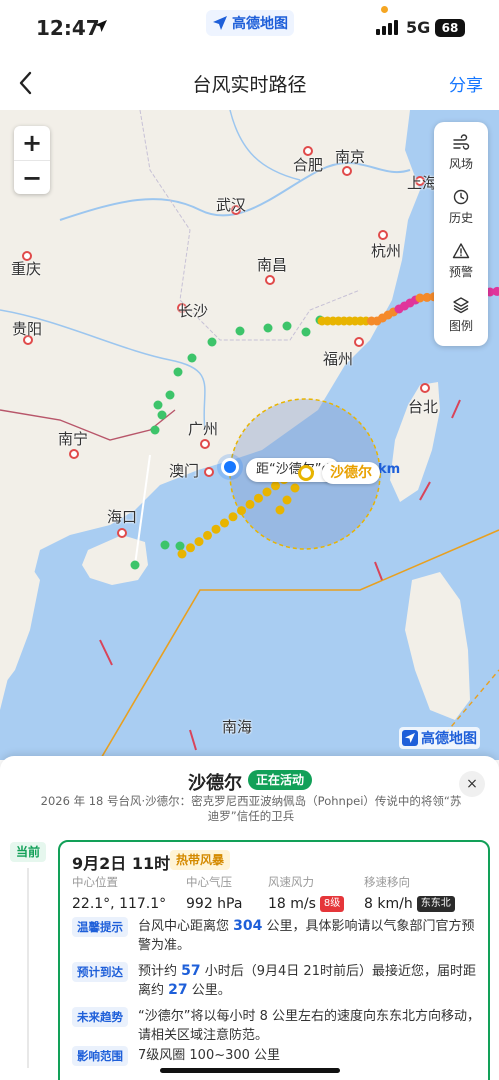 The image size is (499, 1080). Describe the element at coordinates (265, 145) in the screenshot. I see `river-north` at that location.